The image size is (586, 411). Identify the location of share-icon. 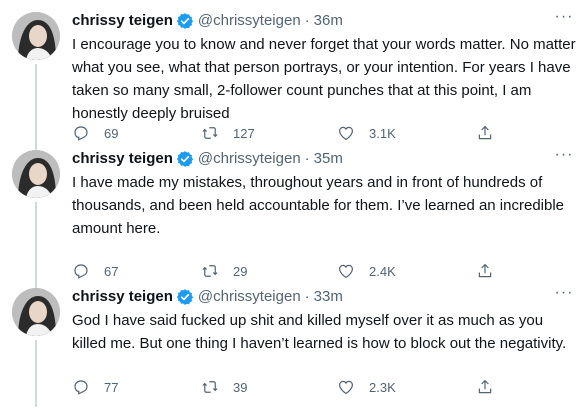
(485, 386).